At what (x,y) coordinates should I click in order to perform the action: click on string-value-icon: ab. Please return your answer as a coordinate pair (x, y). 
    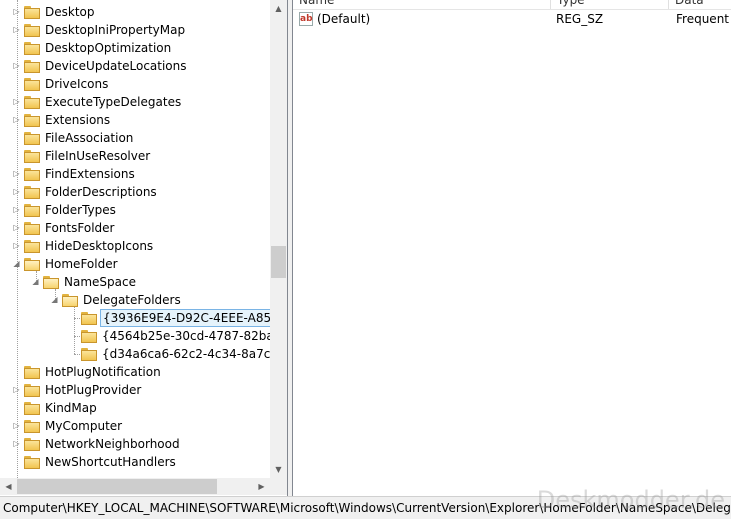
    Looking at the image, I should click on (306, 19).